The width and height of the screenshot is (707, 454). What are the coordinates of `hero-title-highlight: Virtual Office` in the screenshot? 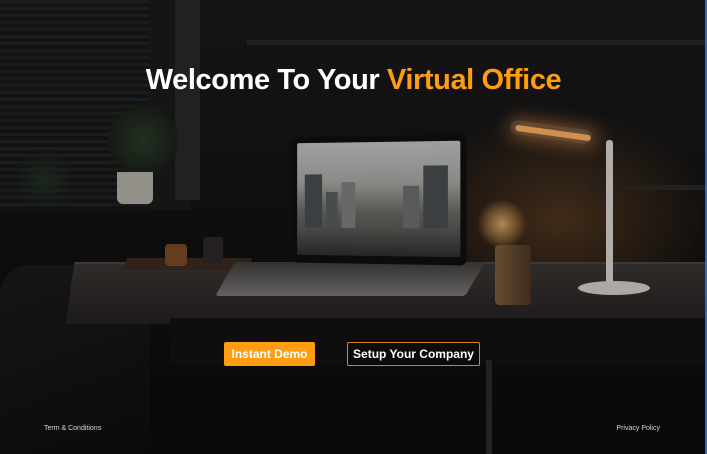 It's located at (474, 80).